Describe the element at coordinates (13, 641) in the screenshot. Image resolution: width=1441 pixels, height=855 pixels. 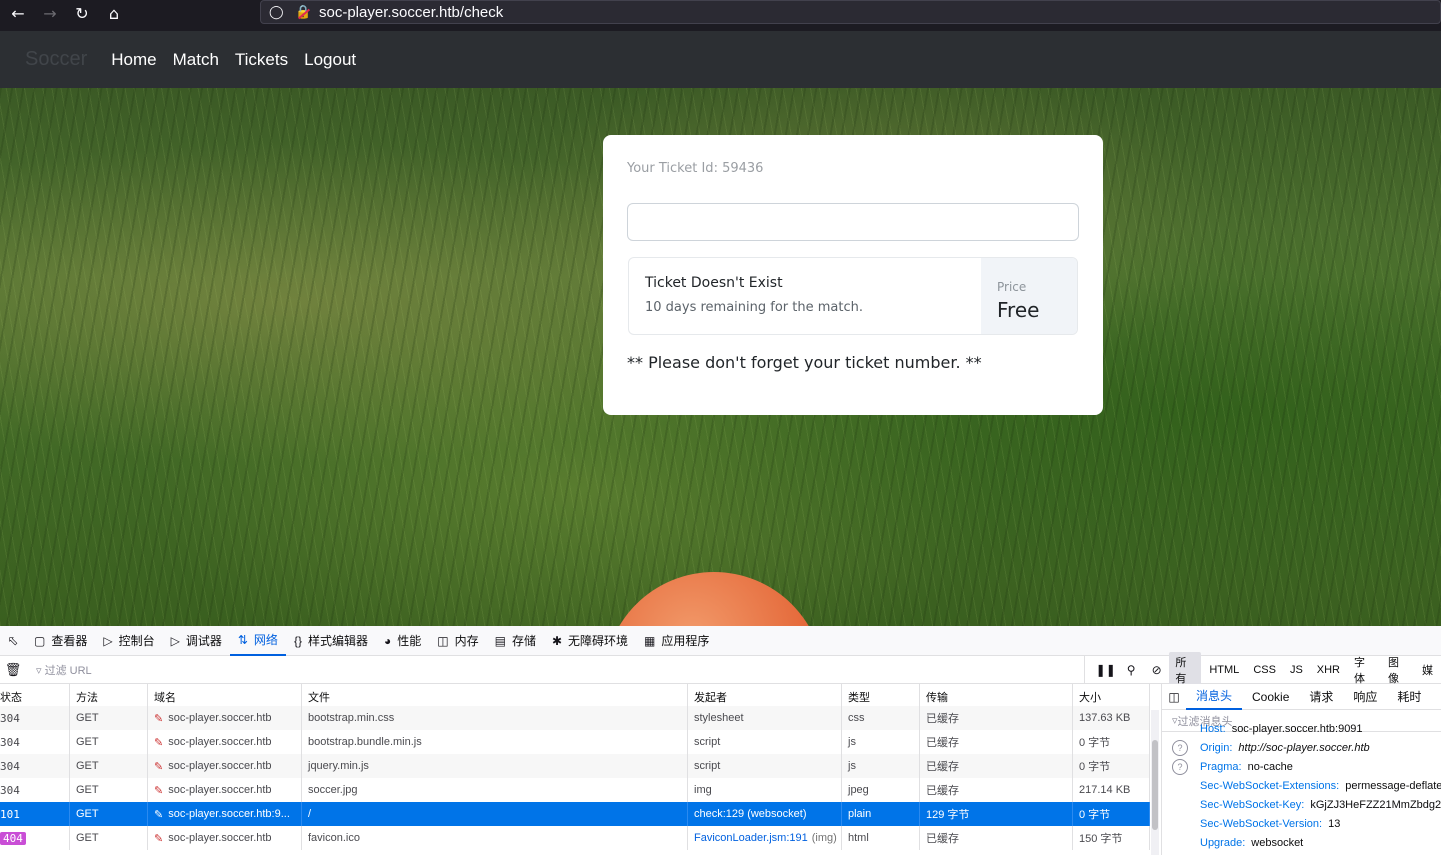
I see `element-picker-icon: ⬁` at that location.